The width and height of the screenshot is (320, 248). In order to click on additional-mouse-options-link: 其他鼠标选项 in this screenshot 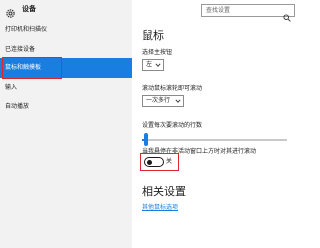, I will do `click(160, 207)`.